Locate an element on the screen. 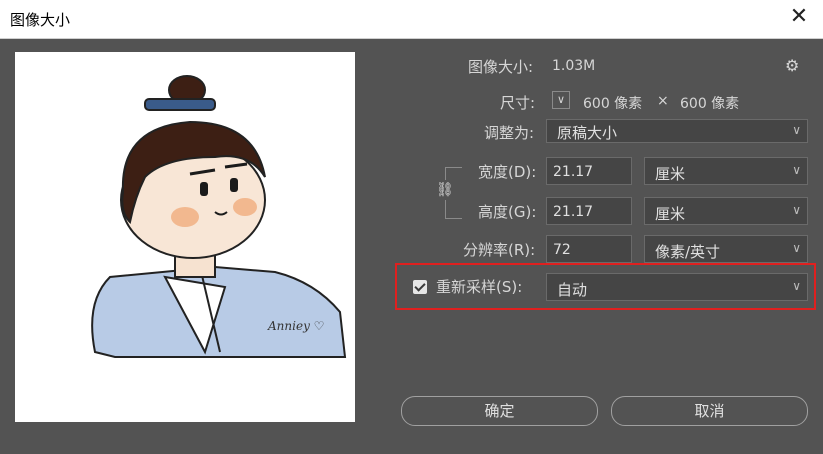 Image resolution: width=823 pixels, height=454 pixels. resample-checkbox is located at coordinates (420, 287).